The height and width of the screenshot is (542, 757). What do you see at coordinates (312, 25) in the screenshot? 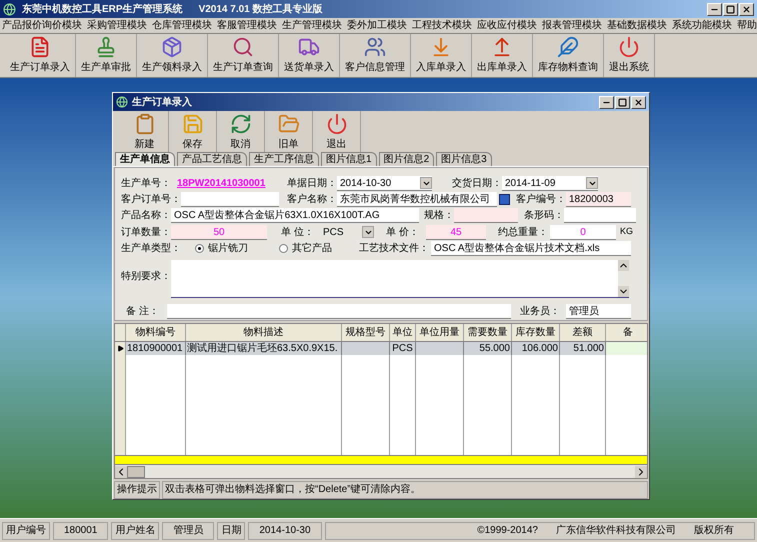
I see `menu-item: 生产管理模块` at bounding box center [312, 25].